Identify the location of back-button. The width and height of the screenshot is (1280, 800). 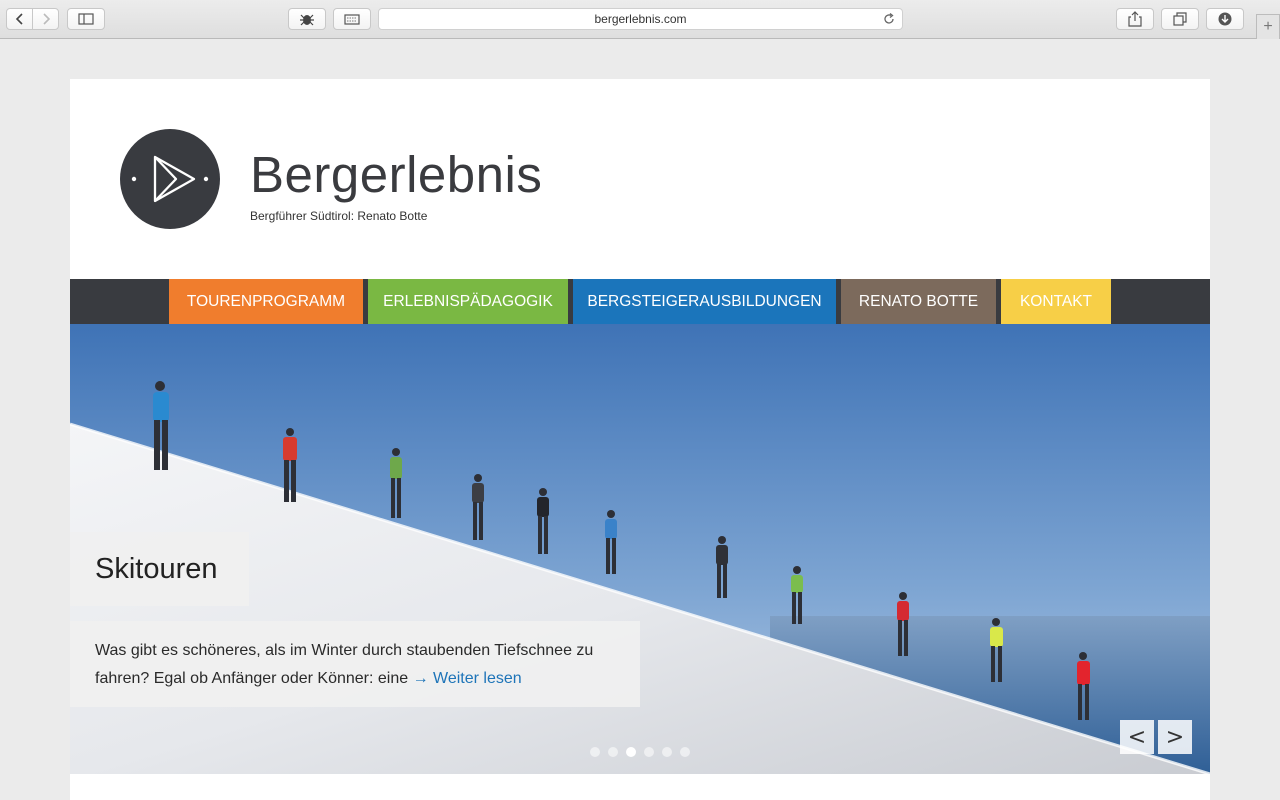
(19, 19).